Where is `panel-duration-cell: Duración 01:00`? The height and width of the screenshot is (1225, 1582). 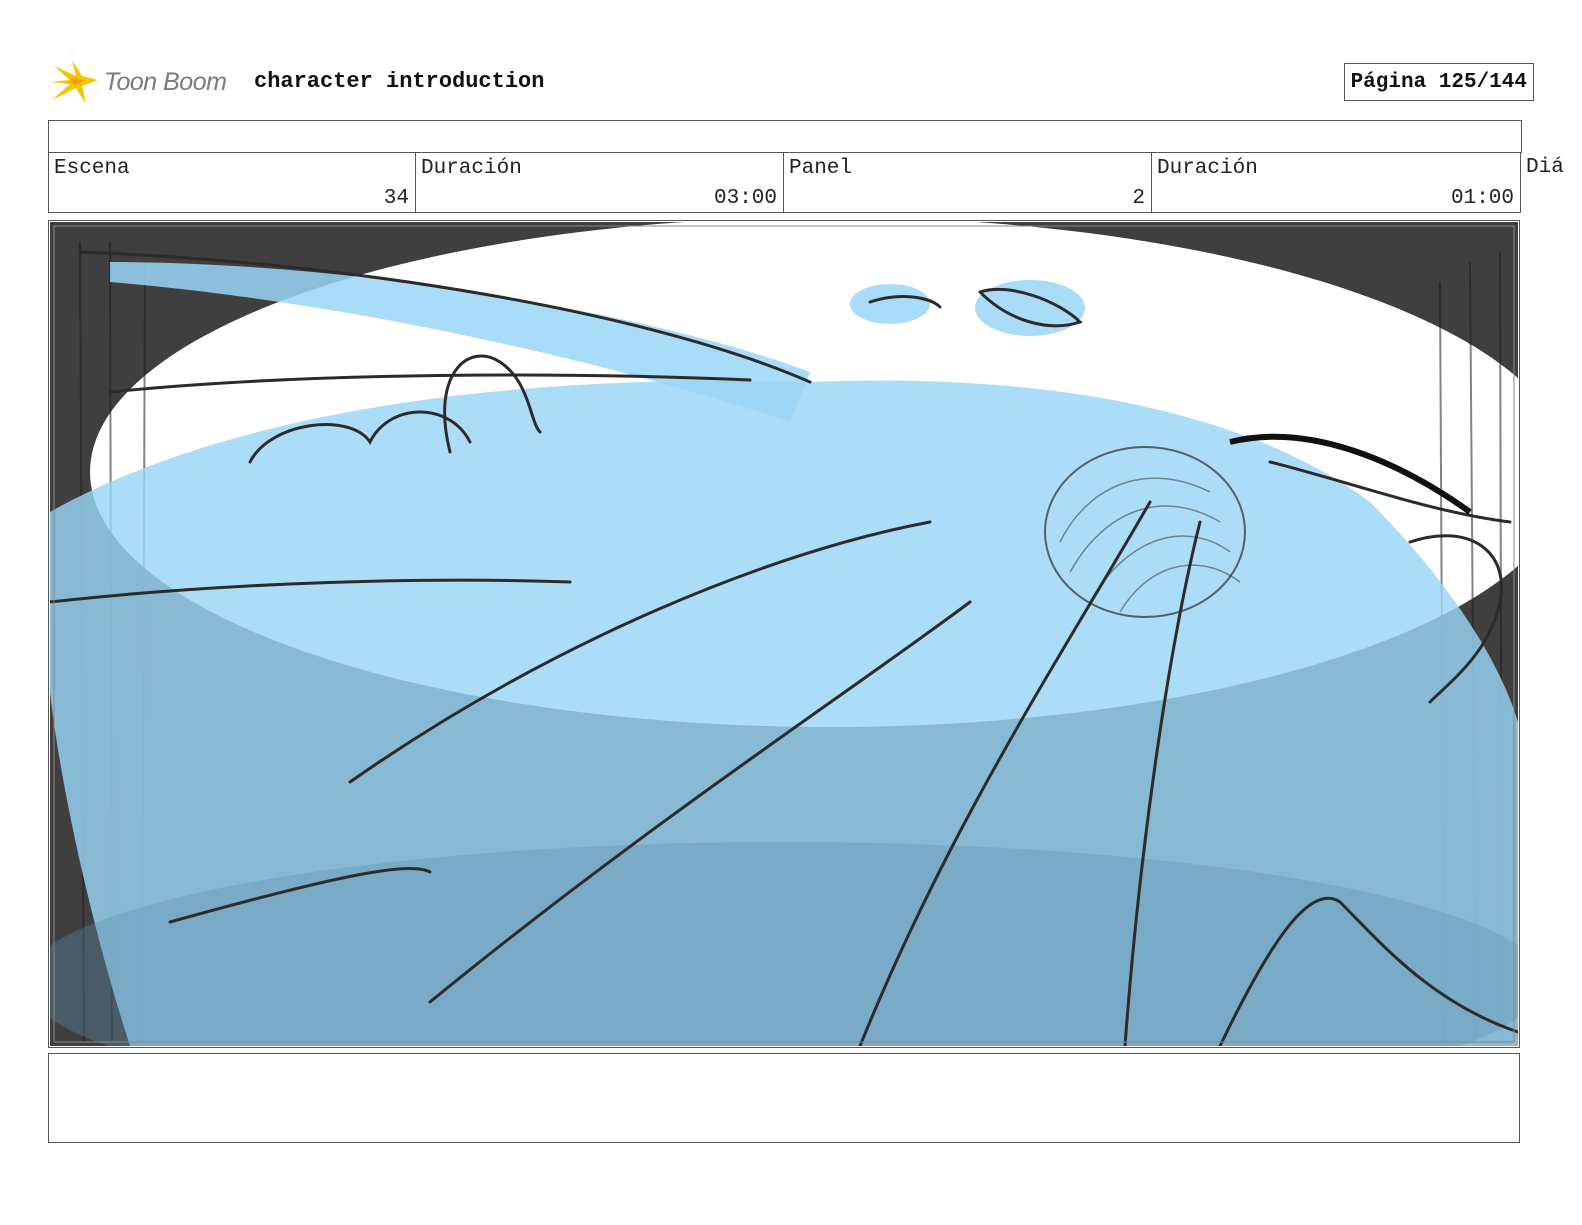
panel-duration-cell: Duración 01:00 is located at coordinates (1336, 182).